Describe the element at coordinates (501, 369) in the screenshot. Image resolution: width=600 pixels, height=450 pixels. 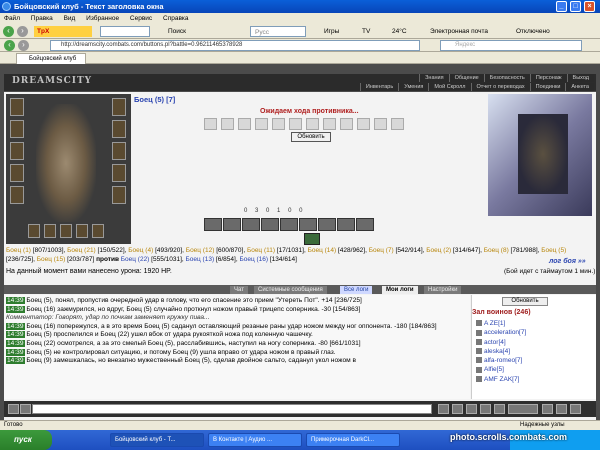
I see `online-user: Alfie[5]` at that location.